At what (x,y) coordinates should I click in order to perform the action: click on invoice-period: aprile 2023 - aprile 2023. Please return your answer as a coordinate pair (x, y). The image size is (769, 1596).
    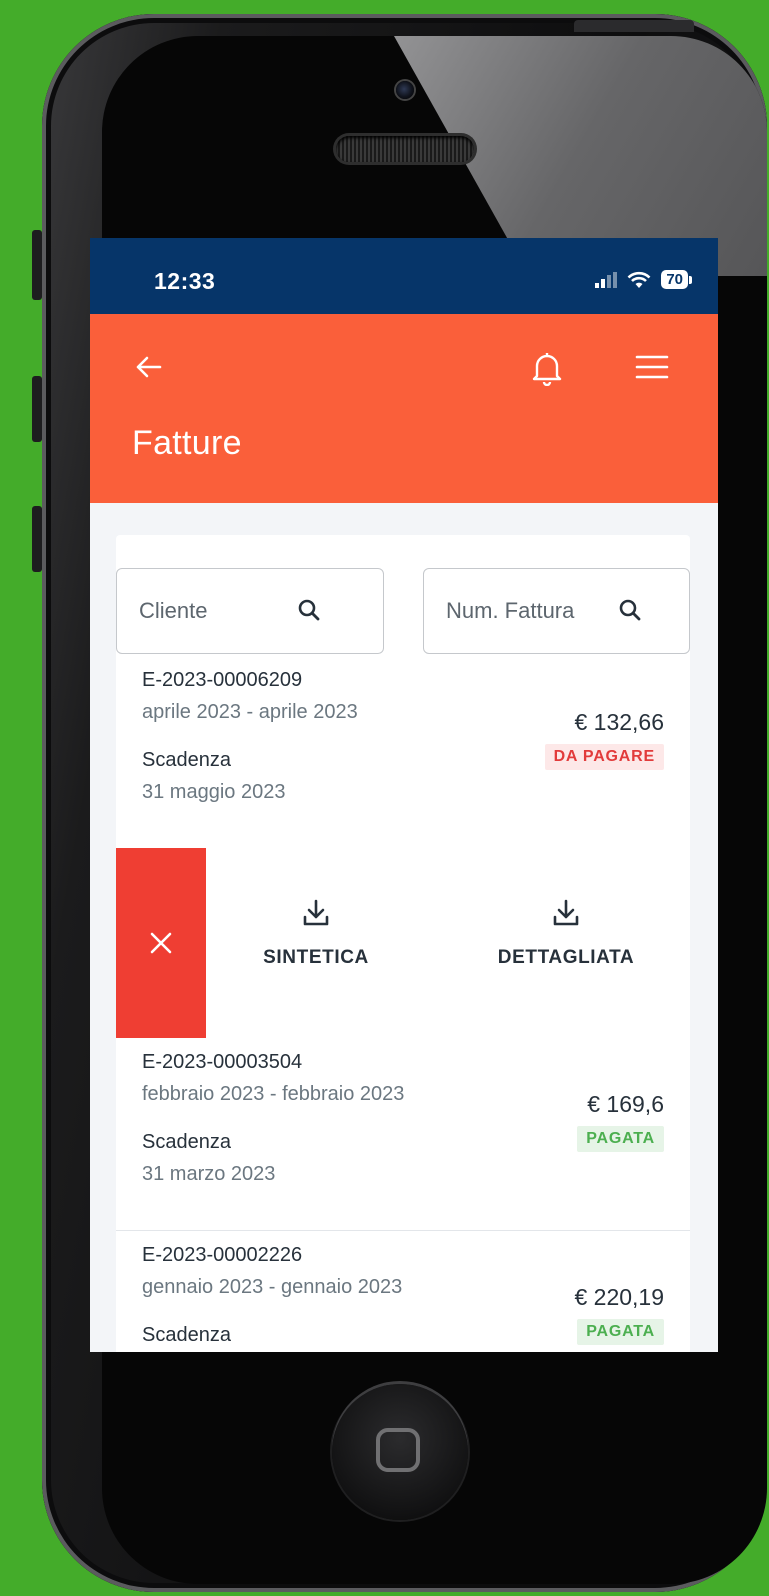
    Looking at the image, I should click on (250, 712).